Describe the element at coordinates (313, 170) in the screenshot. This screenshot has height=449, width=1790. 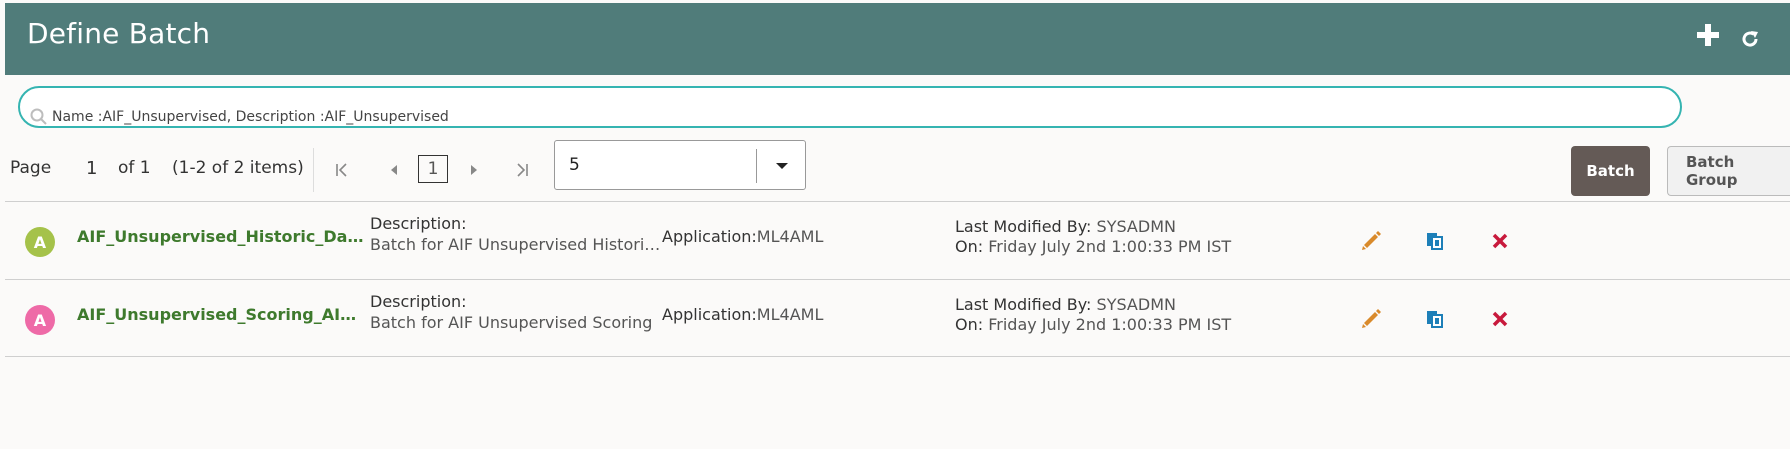
I see `pager-divider` at that location.